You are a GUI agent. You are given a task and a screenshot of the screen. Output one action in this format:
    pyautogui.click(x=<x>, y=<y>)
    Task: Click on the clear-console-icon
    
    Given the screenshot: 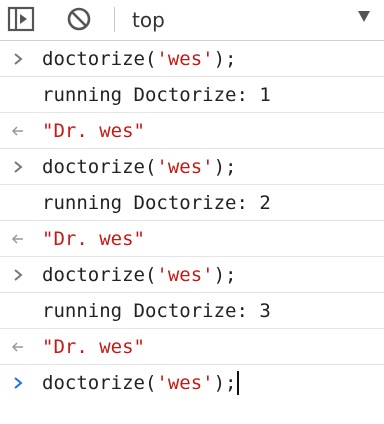 What is the action you would take?
    pyautogui.click(x=79, y=19)
    